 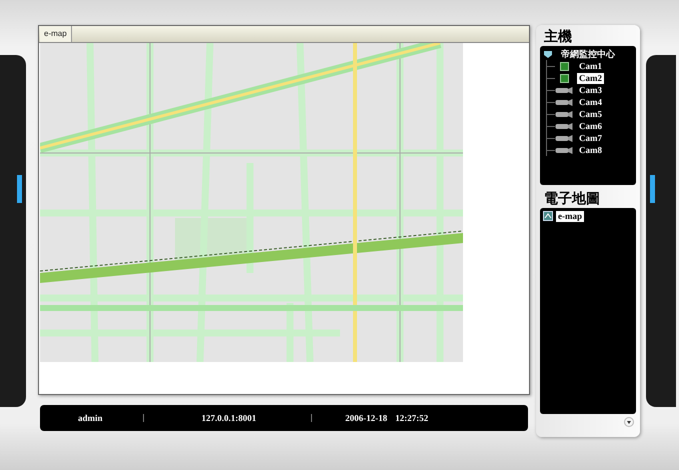 I want to click on date-text: 2006-12-18, so click(x=366, y=418).